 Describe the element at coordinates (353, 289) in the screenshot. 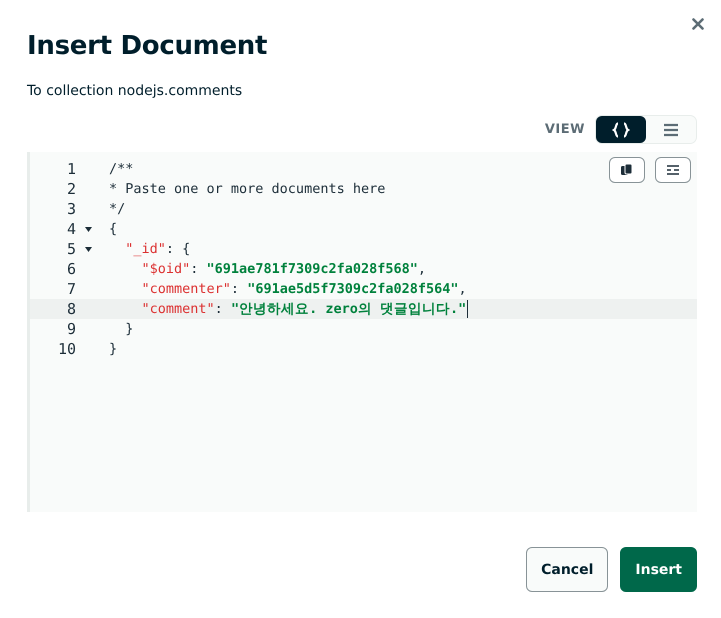

I see `code-token: "691ae5d5f7309c2fa028f564"` at that location.